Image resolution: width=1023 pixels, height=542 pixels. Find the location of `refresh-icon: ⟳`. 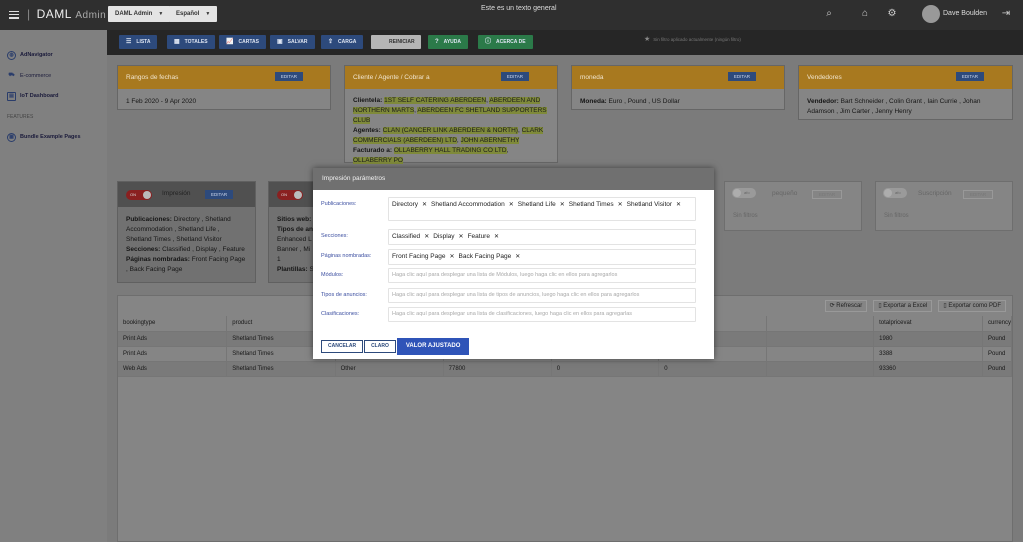

refresh-icon: ⟳ is located at coordinates (832, 306).